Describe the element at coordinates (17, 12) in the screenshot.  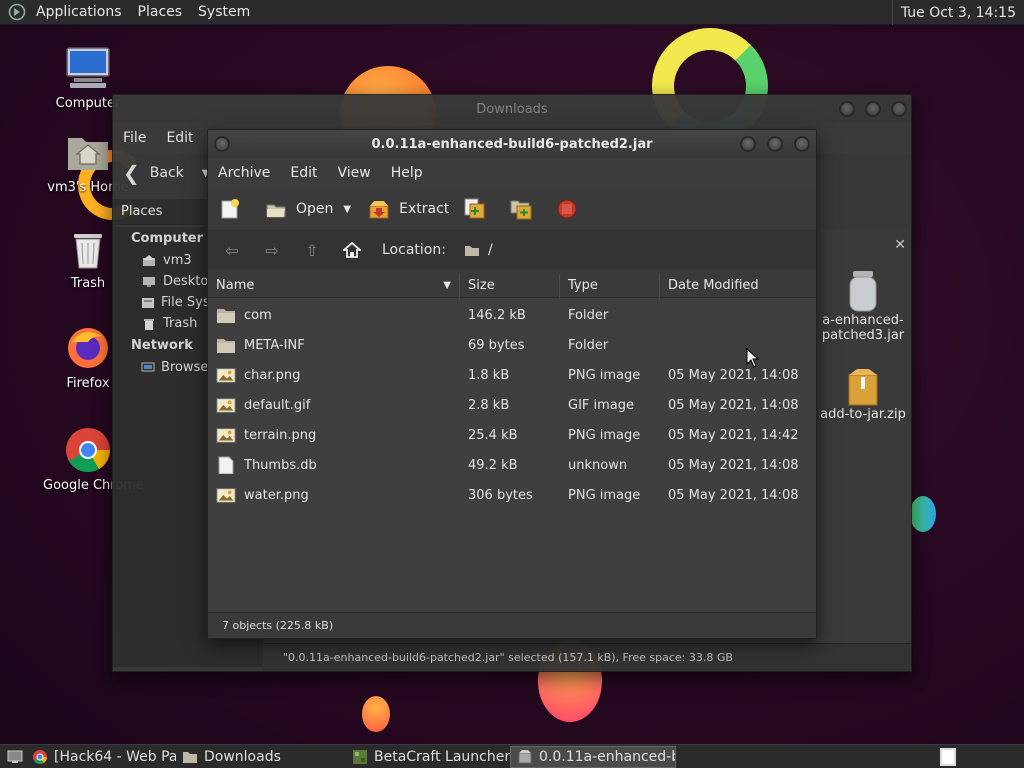
I see `distro-logo-icon` at that location.